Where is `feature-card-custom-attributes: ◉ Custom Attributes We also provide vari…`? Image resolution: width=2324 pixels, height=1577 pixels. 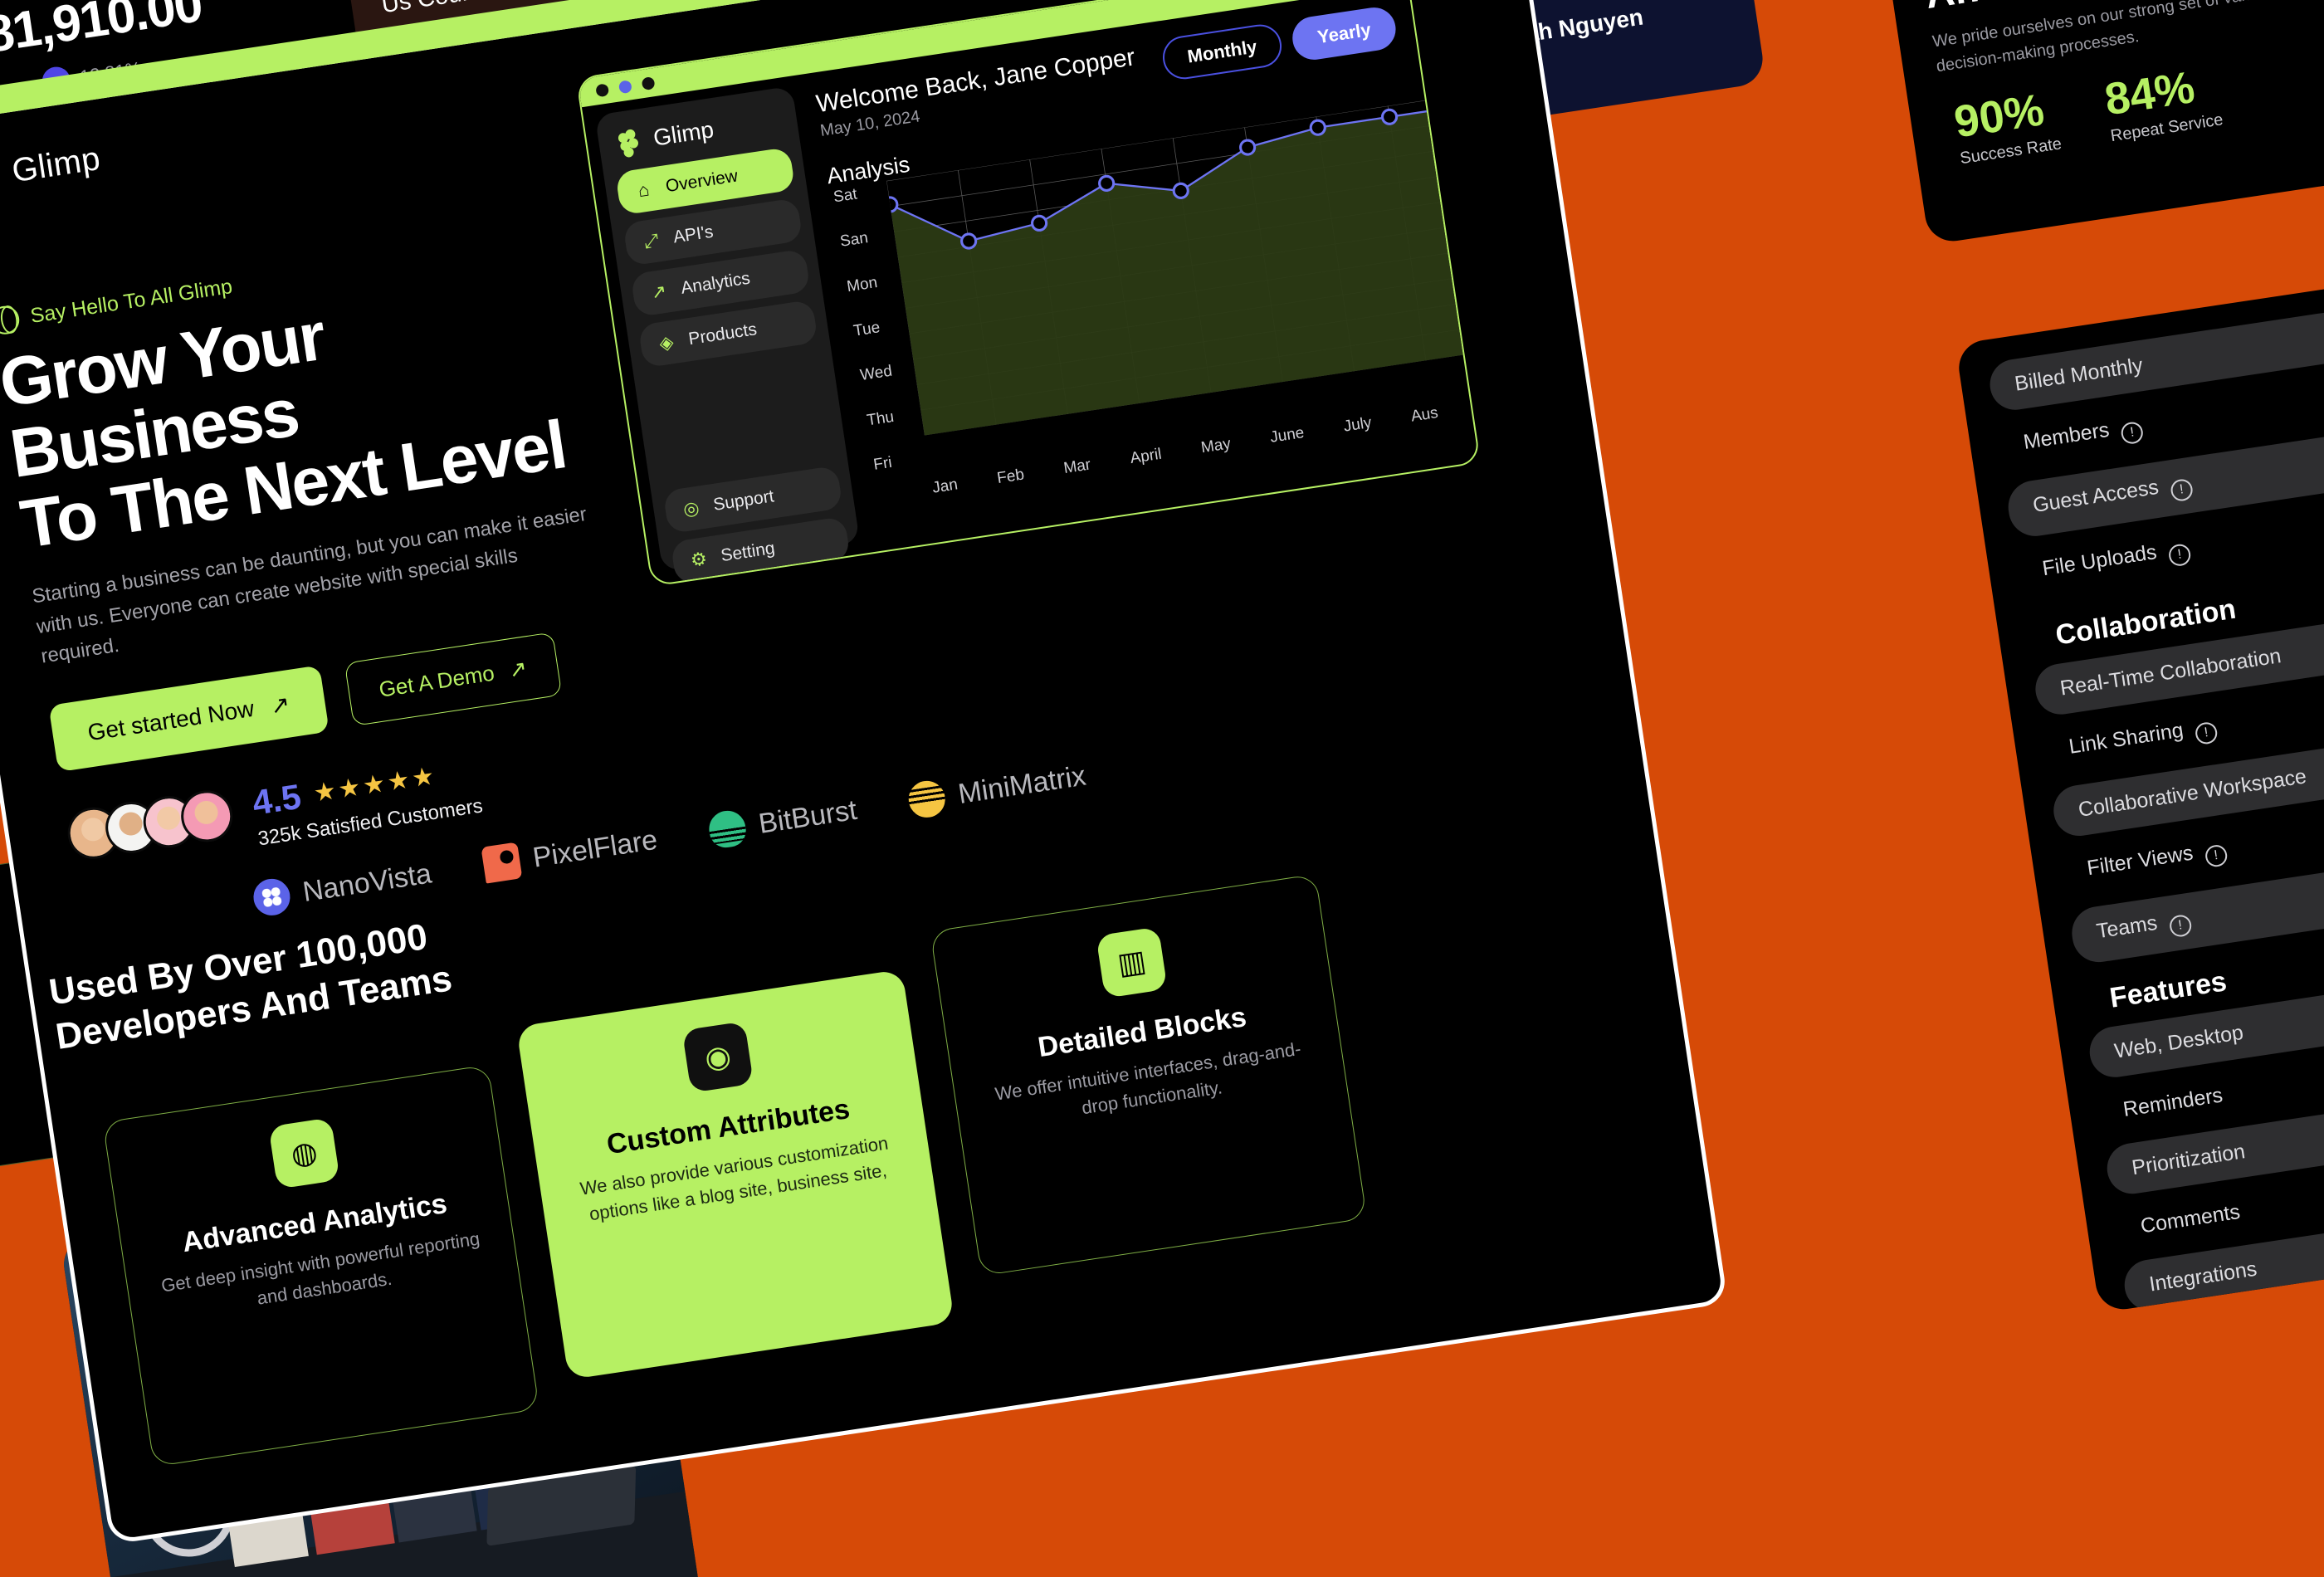 feature-card-custom-attributes: ◉ Custom Attributes We also provide vari… is located at coordinates (735, 1174).